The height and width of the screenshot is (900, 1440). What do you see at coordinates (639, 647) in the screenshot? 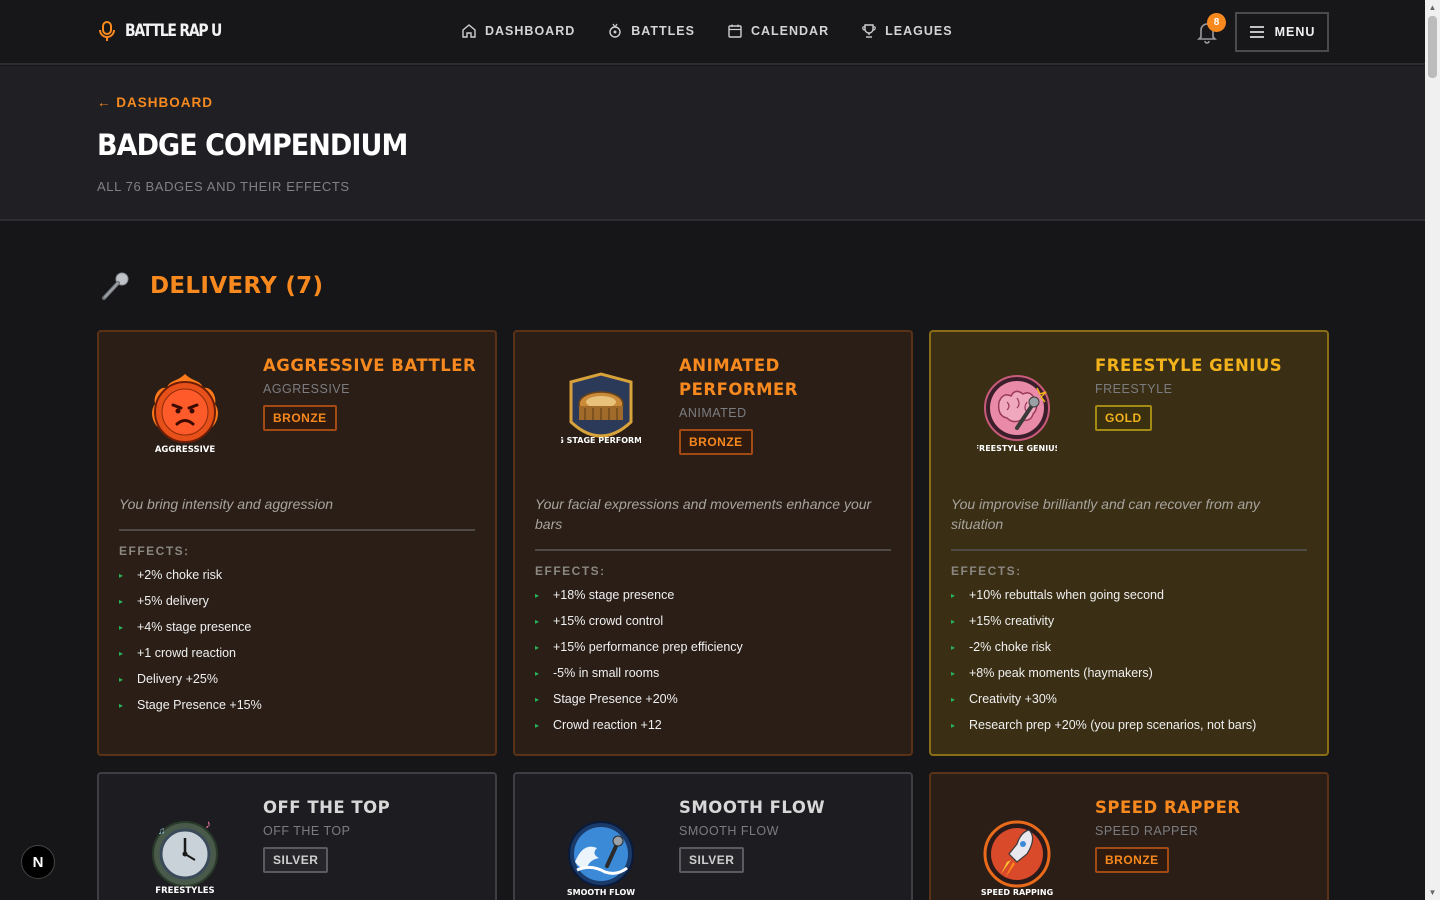
I see `effect-item: ▸ +15% performance prep efficiency` at bounding box center [639, 647].